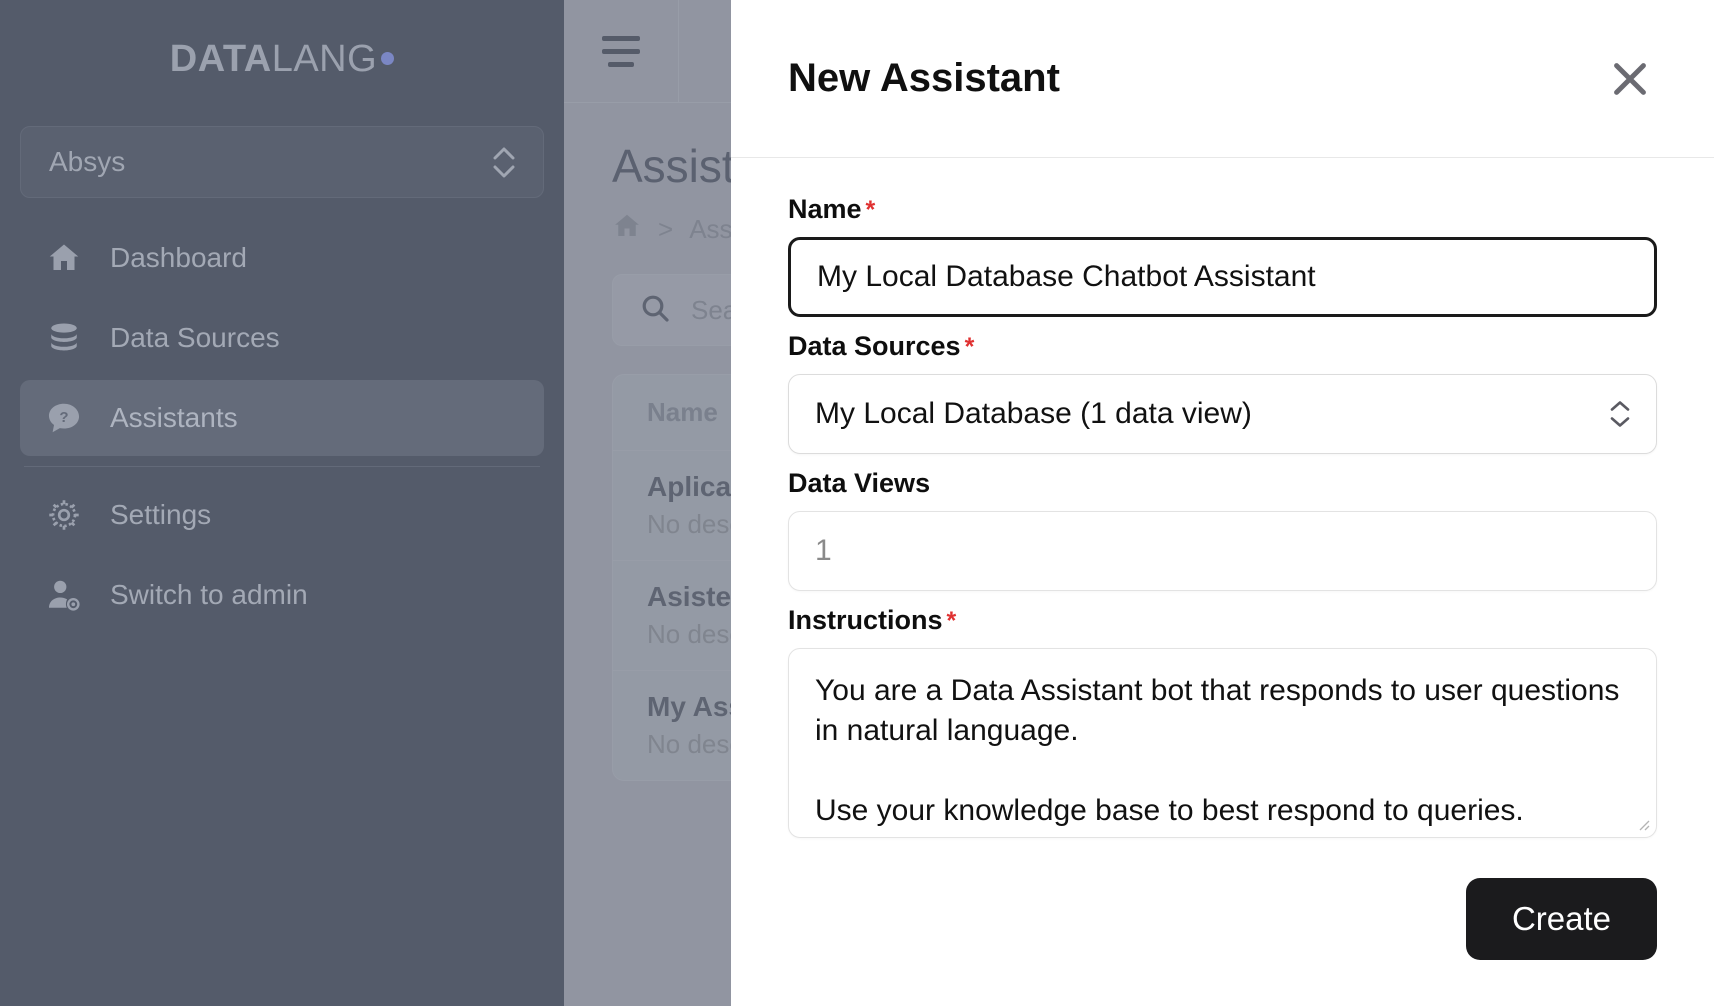 The width and height of the screenshot is (1714, 1006). I want to click on data-views-label: Data Views, so click(859, 483).